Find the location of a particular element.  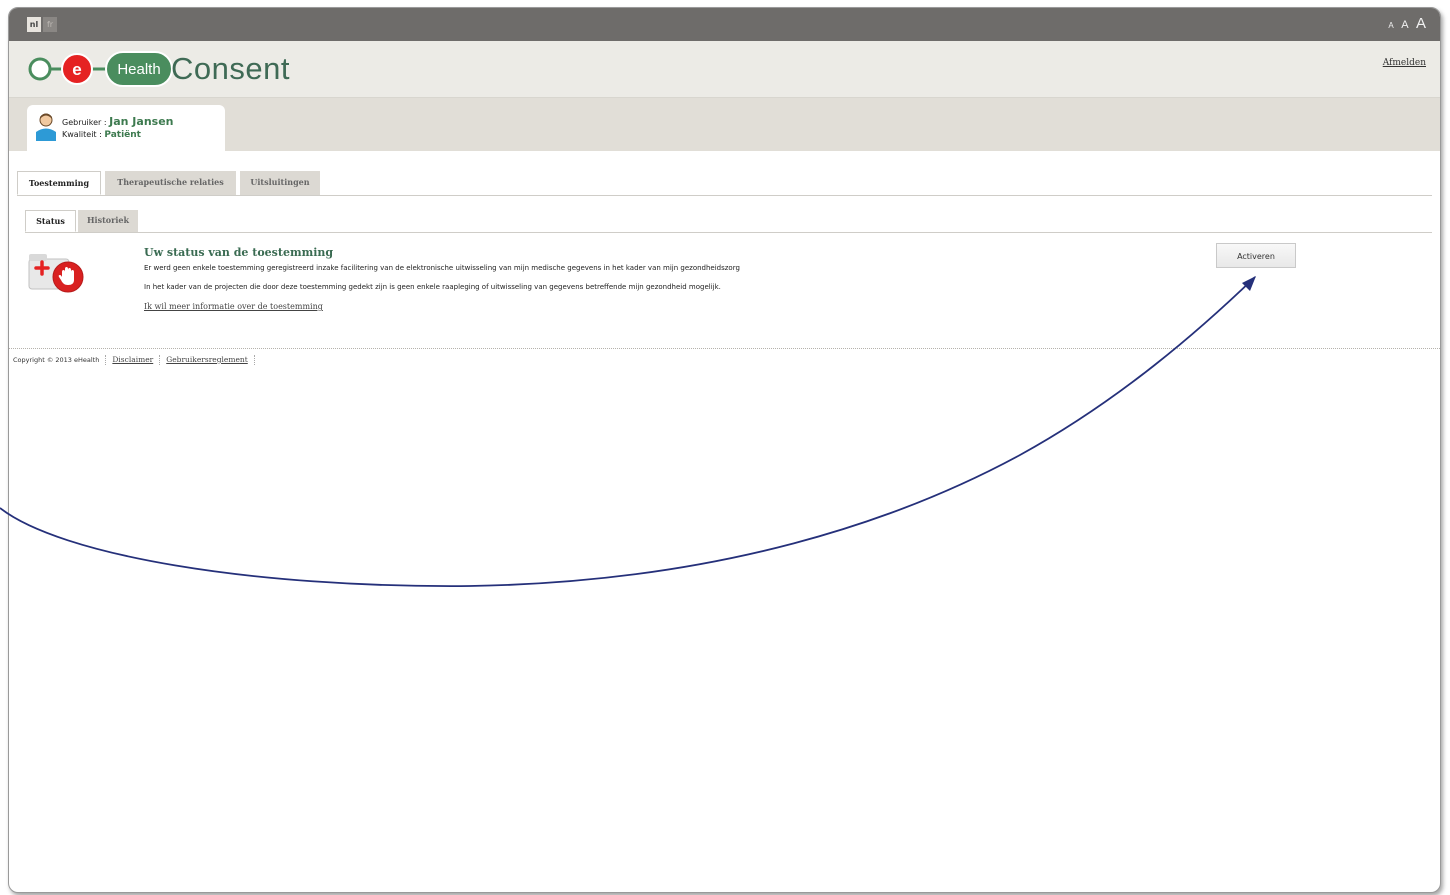

user-name: Jan Jansen is located at coordinates (141, 121).